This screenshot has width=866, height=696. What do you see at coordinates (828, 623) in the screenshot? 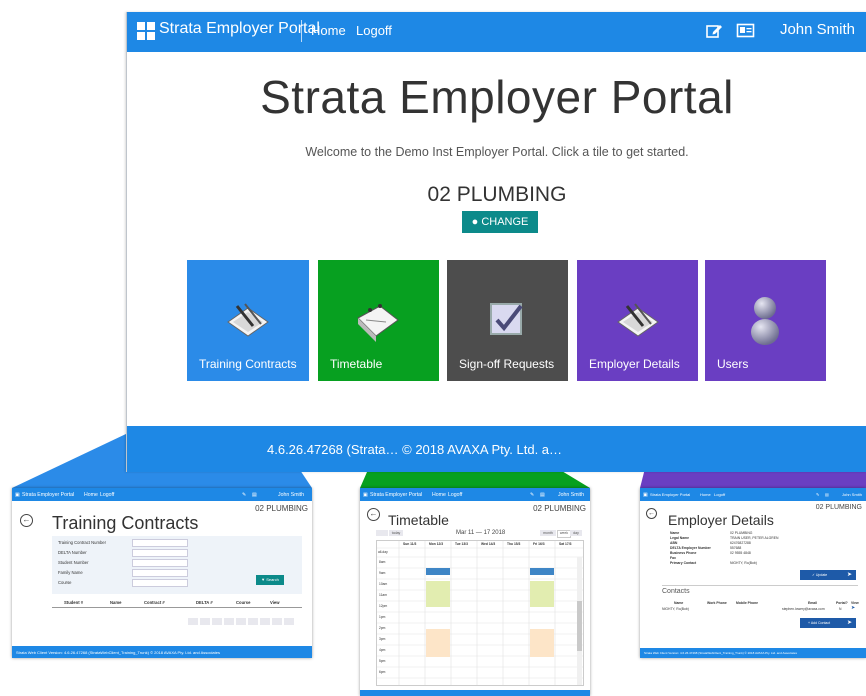
I see `add-contact-button: + Add Contact ➤` at bounding box center [828, 623].